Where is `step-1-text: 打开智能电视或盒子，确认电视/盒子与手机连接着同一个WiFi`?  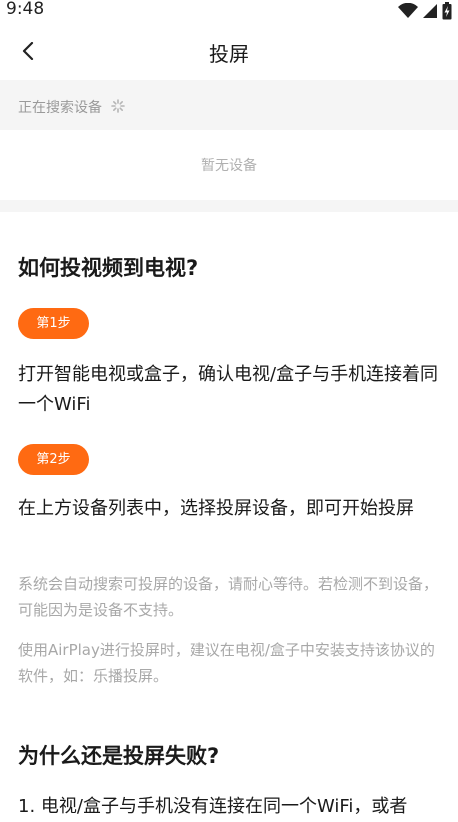 step-1-text: 打开智能电视或盒子，确认电视/盒子与手机连接着同一个WiFi is located at coordinates (228, 389).